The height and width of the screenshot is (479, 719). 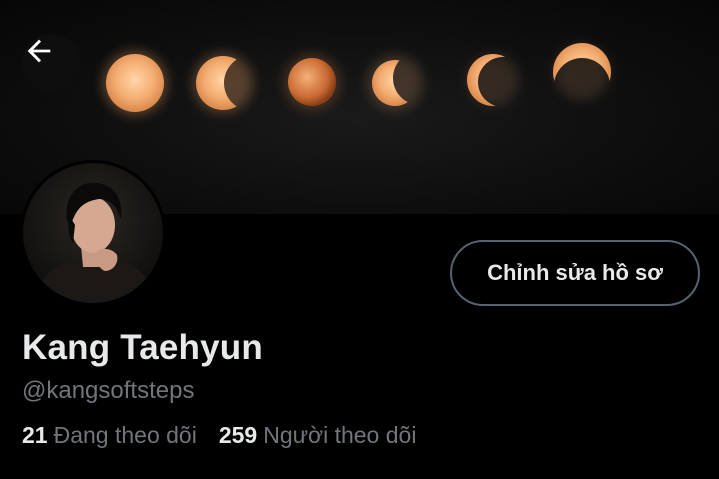 I want to click on following-label: Đang theo dõi, so click(x=125, y=435).